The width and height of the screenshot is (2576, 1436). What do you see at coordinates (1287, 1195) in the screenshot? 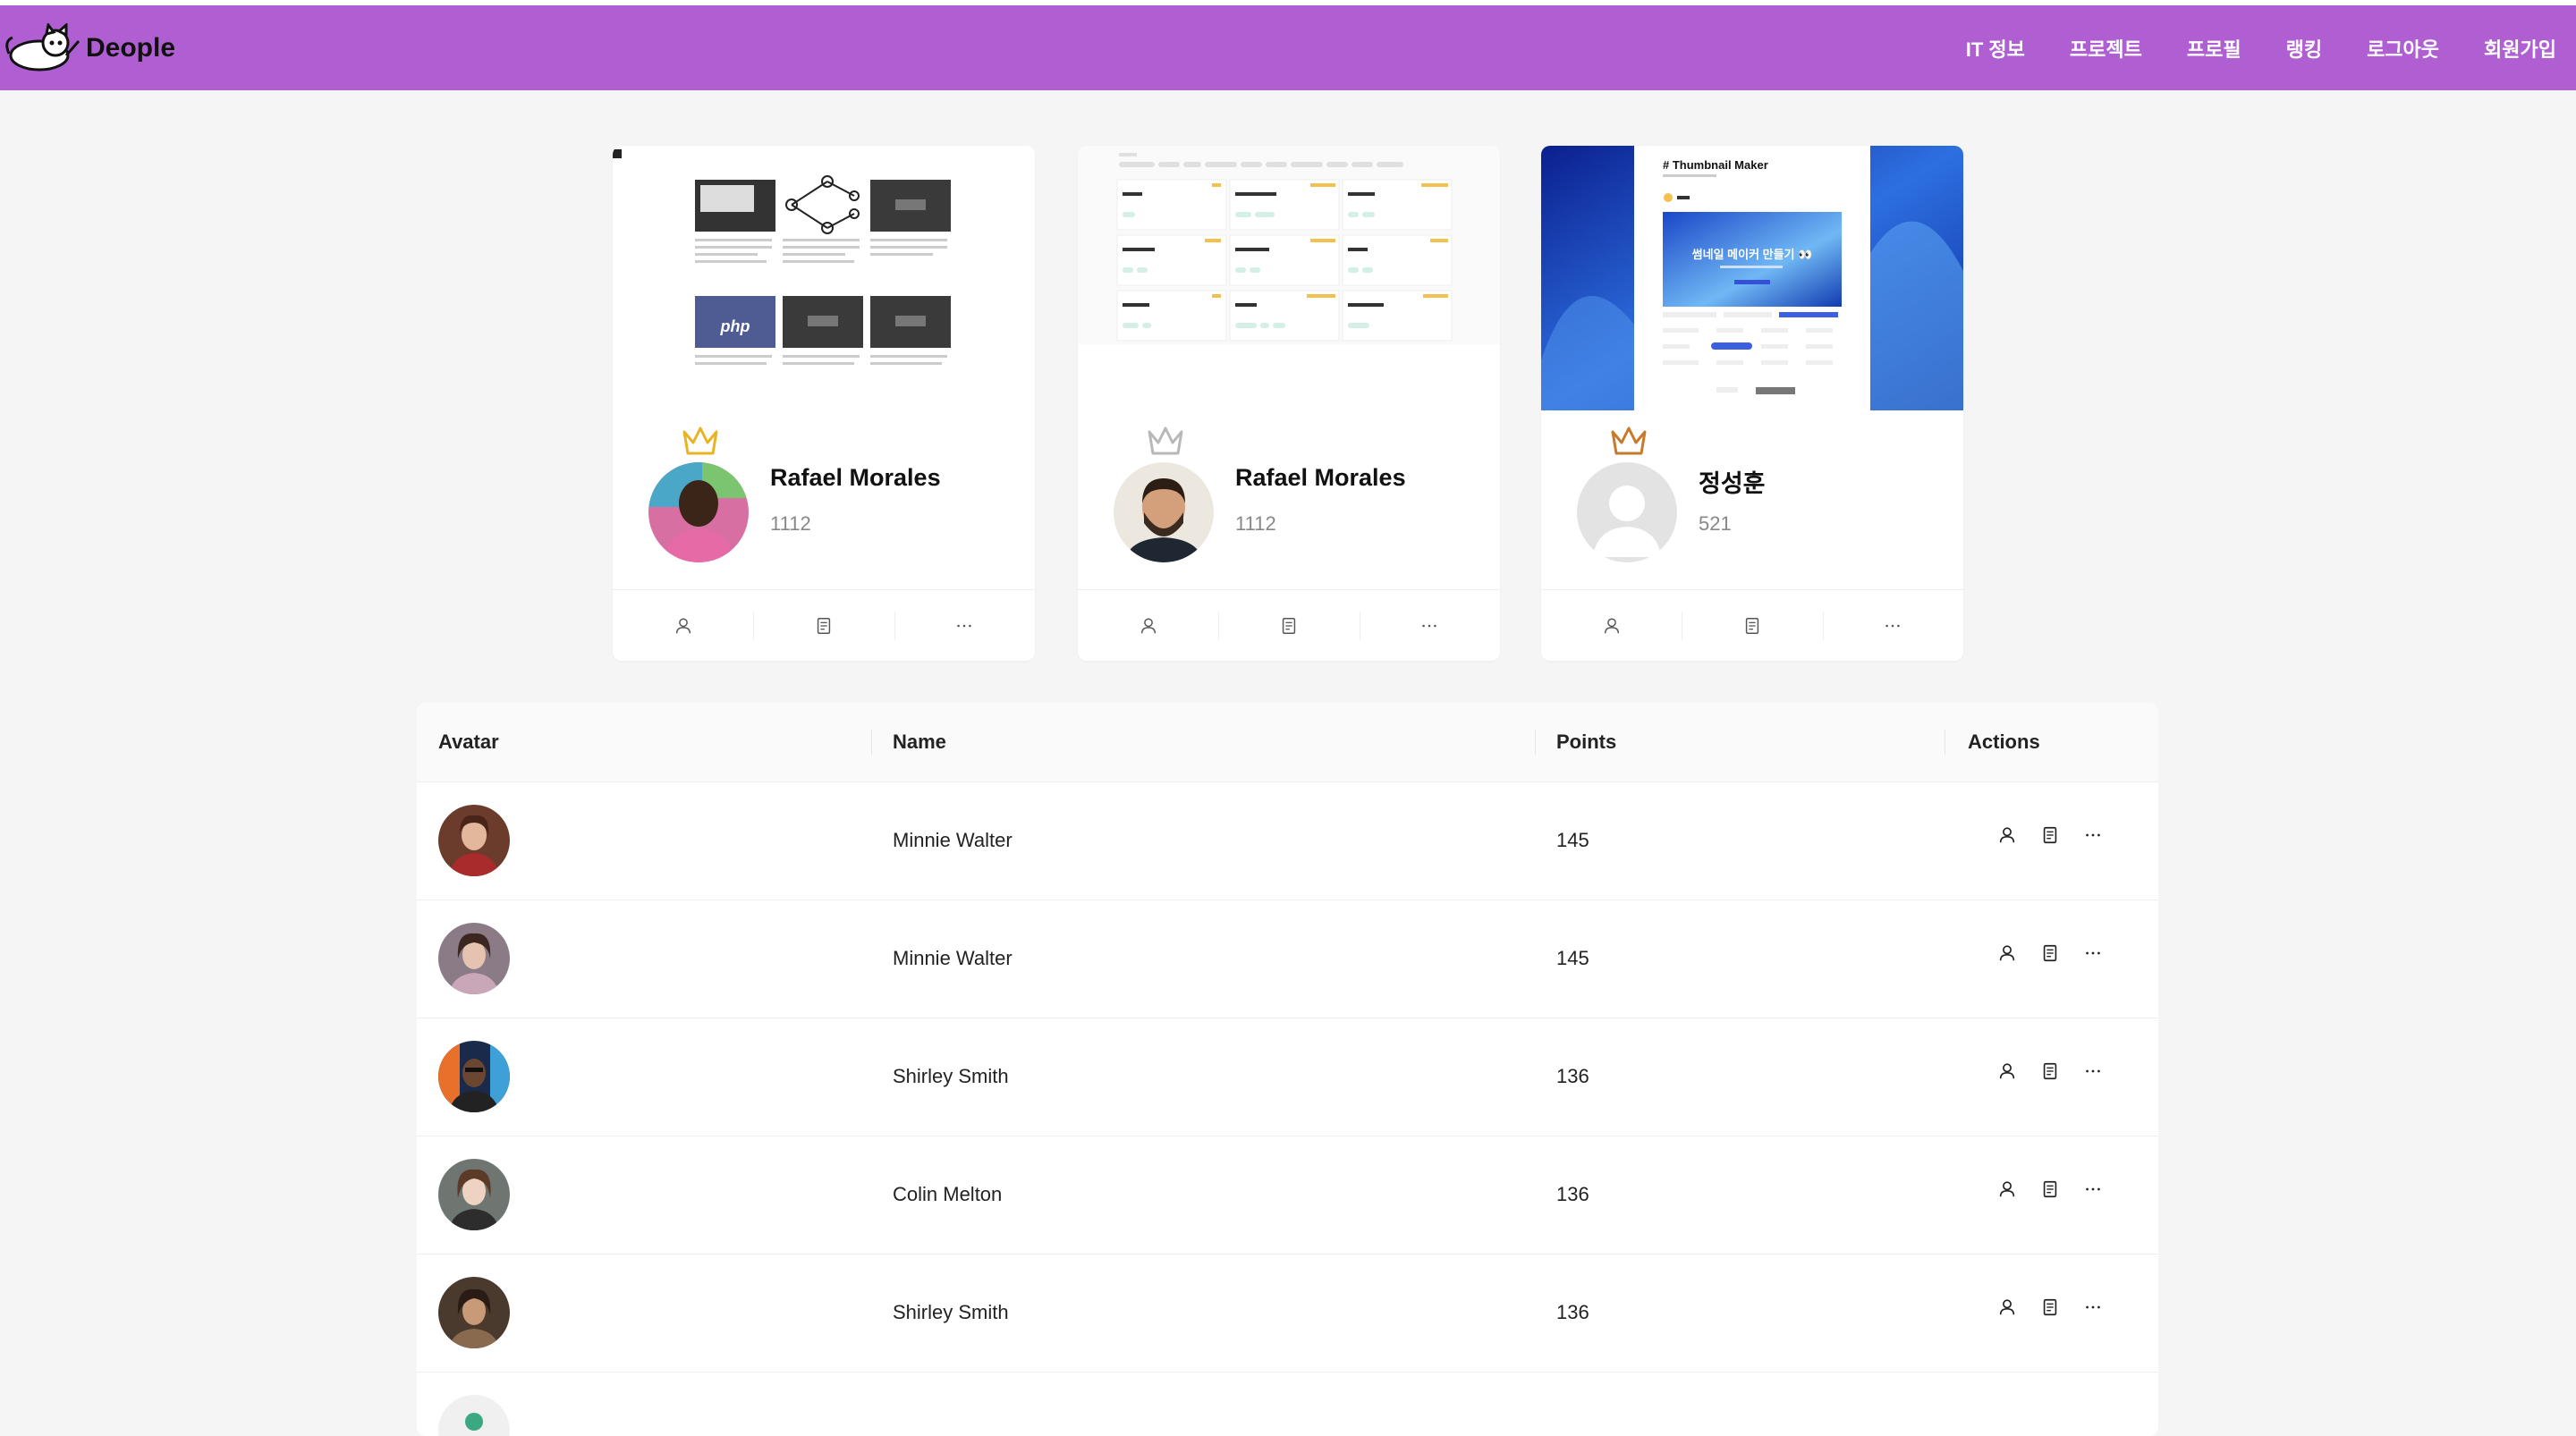
I see `table-row: Colin Melton 136` at bounding box center [1287, 1195].